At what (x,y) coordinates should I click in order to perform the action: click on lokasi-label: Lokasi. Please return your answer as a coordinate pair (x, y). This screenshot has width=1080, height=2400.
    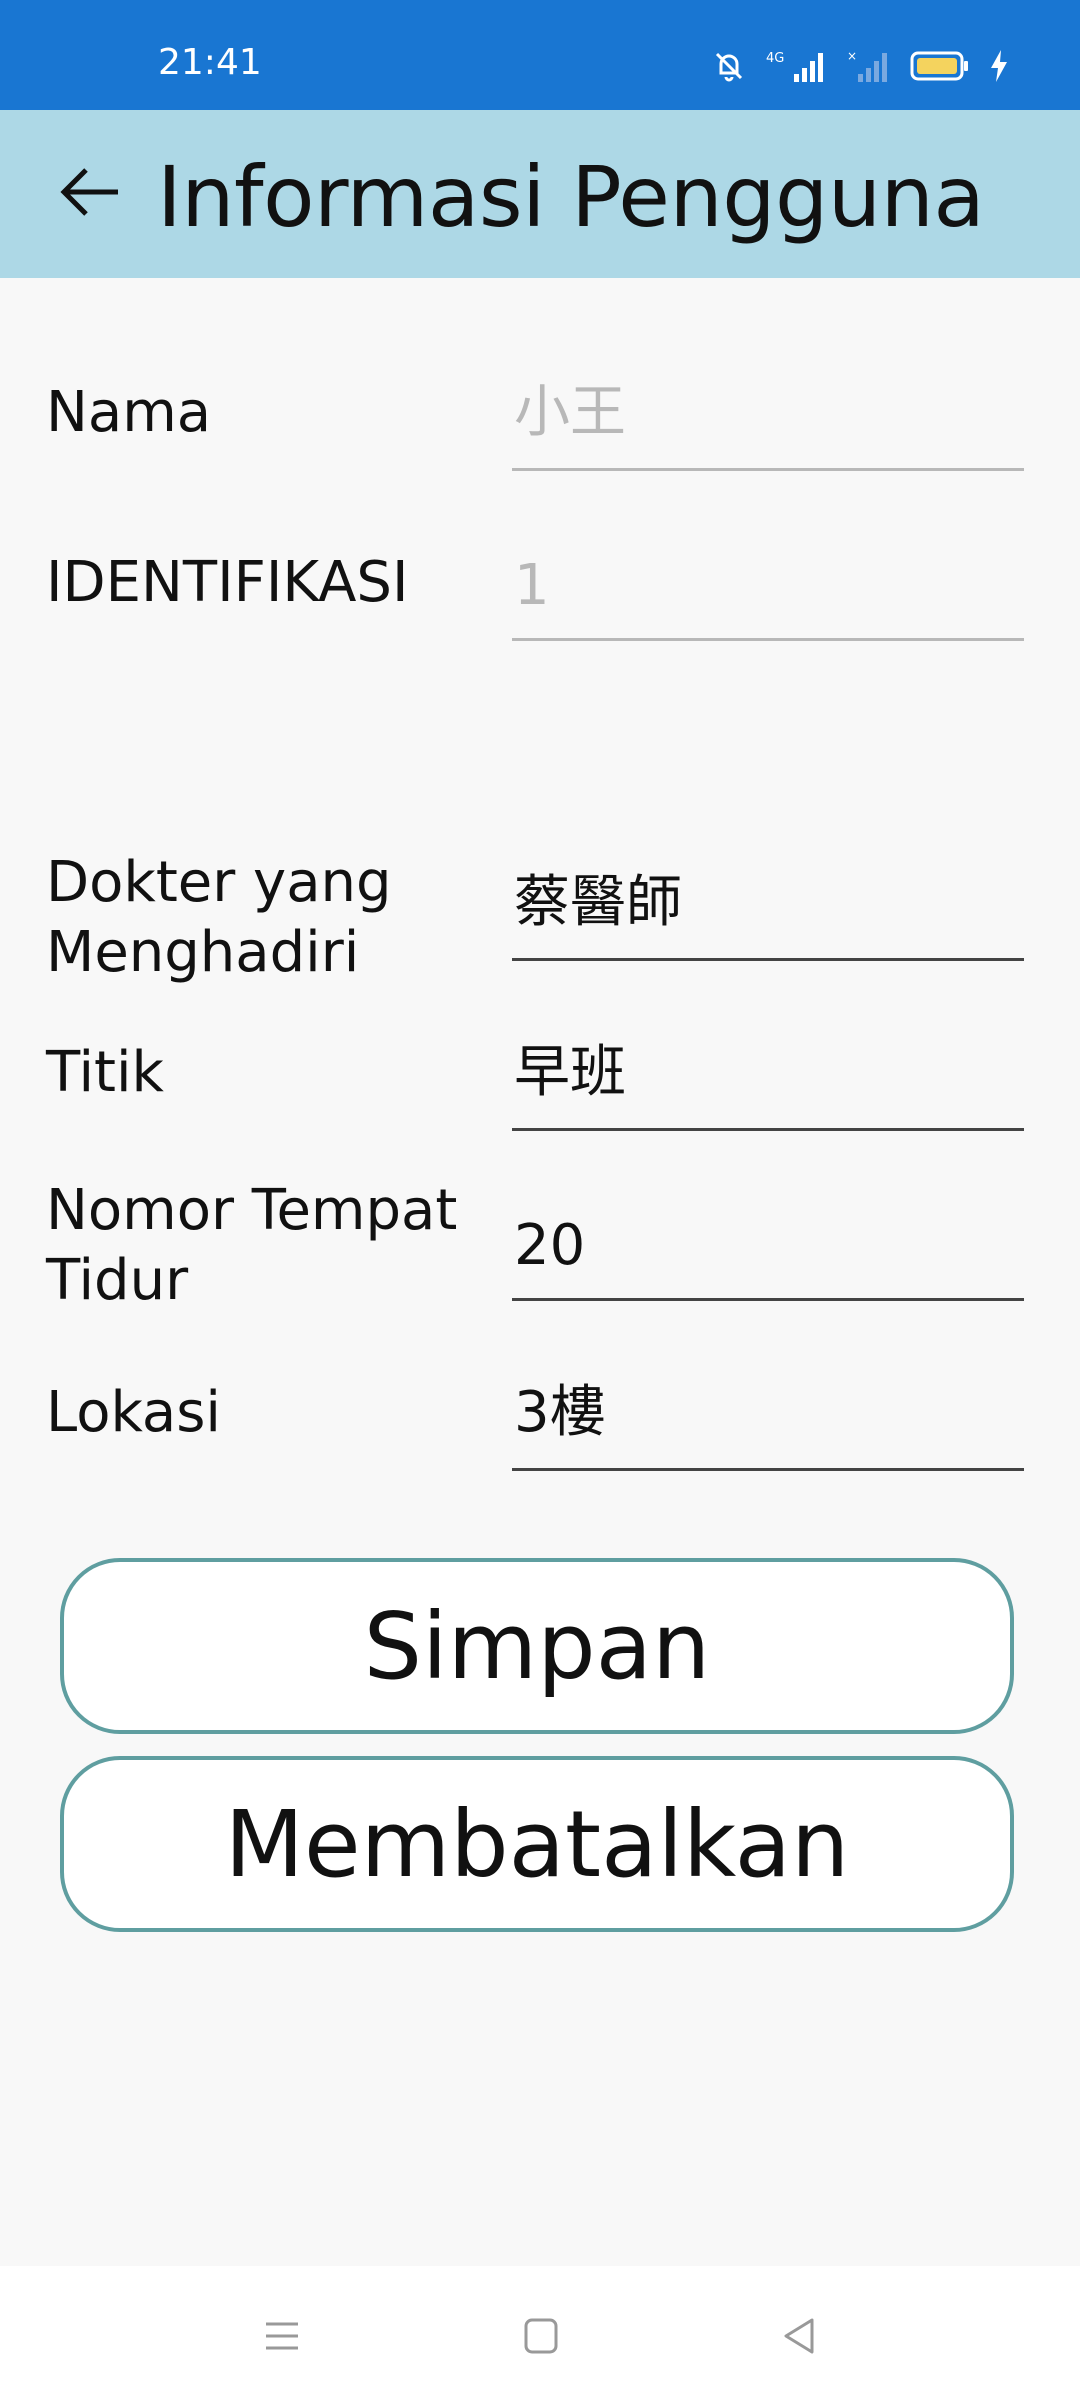
    Looking at the image, I should click on (133, 1412).